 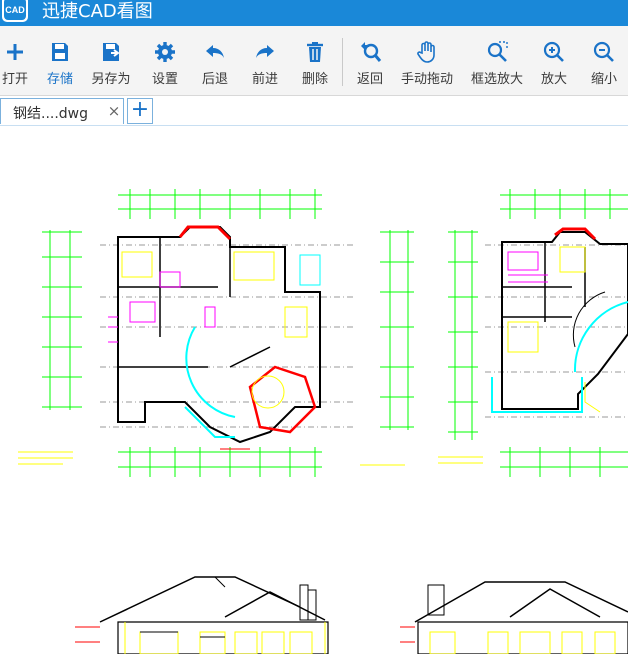 I want to click on title-bar: CAD 迅捷CAD看图, so click(x=314, y=13).